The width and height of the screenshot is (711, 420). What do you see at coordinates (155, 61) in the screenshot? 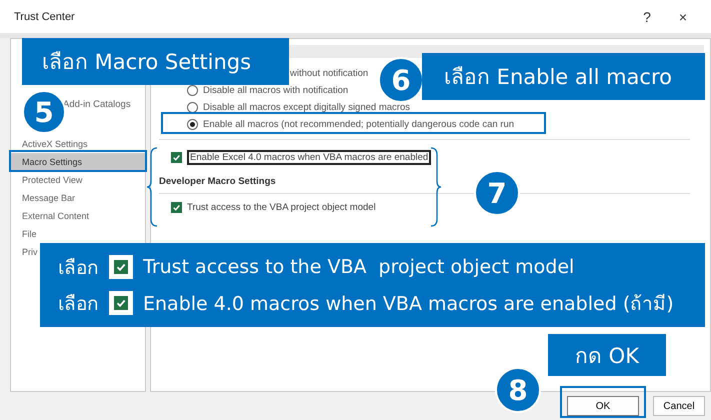
I see `callout-label: เลือก Macro Settings` at bounding box center [155, 61].